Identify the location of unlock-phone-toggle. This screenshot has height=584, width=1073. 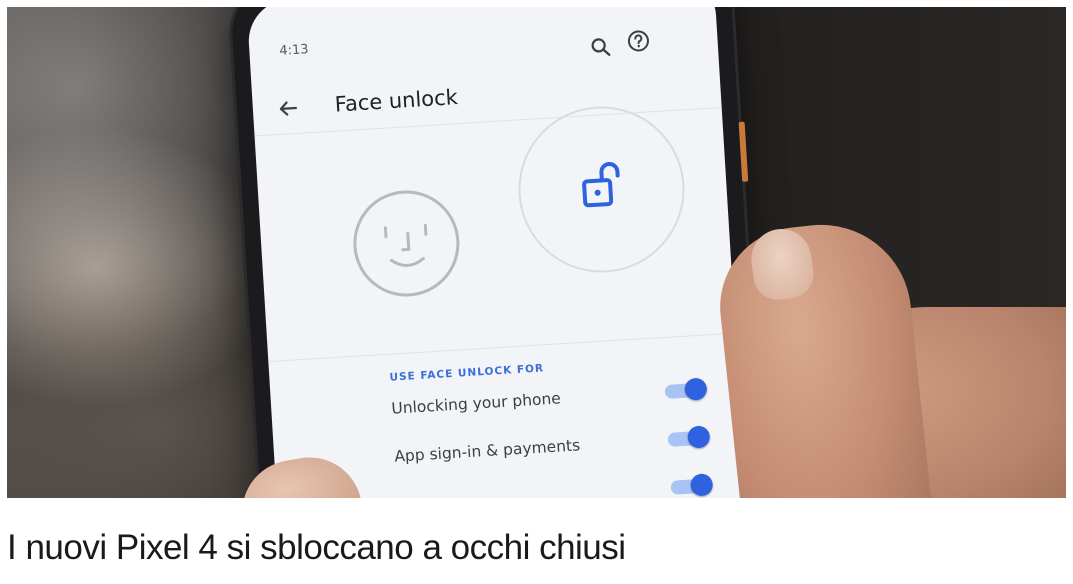
(684, 390).